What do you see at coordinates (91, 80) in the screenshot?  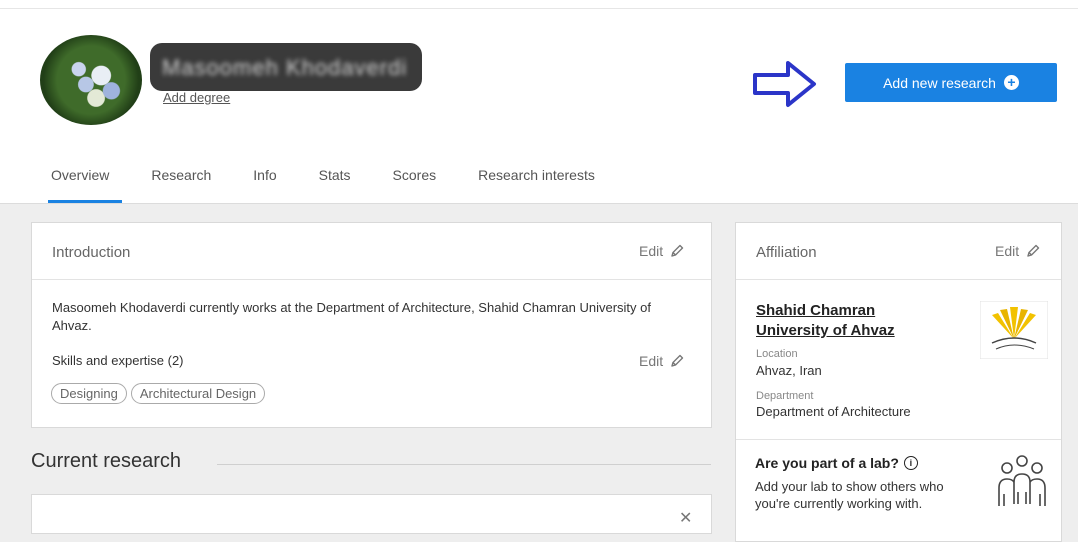 I see `avatar` at bounding box center [91, 80].